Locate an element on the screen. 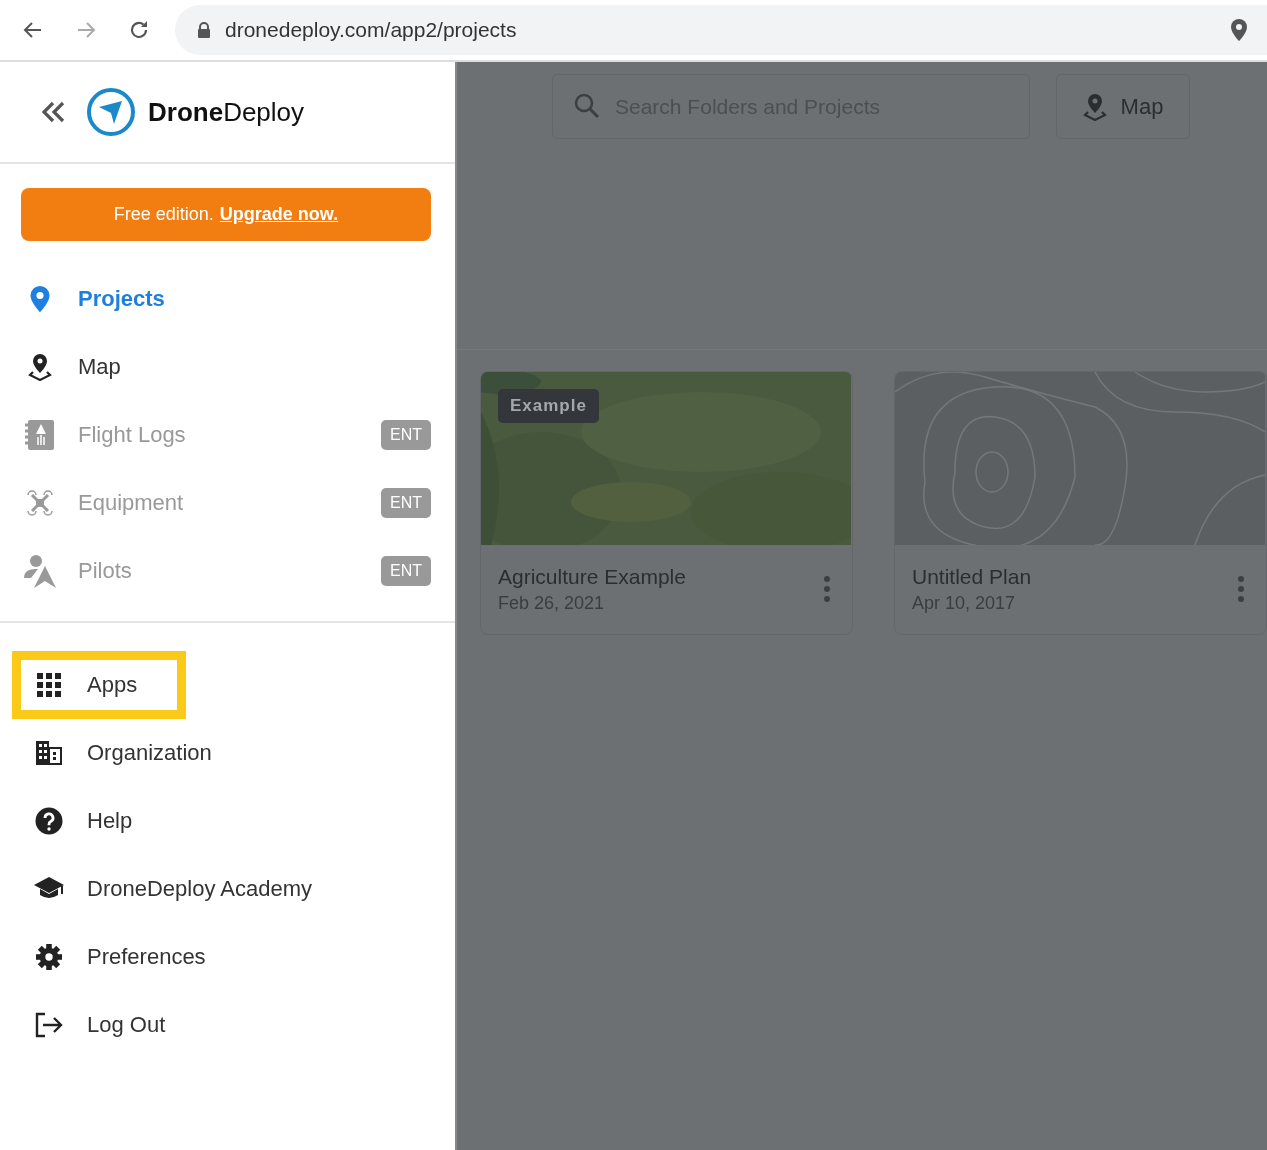 This screenshot has height=1150, width=1267. lock-icon is located at coordinates (204, 30).